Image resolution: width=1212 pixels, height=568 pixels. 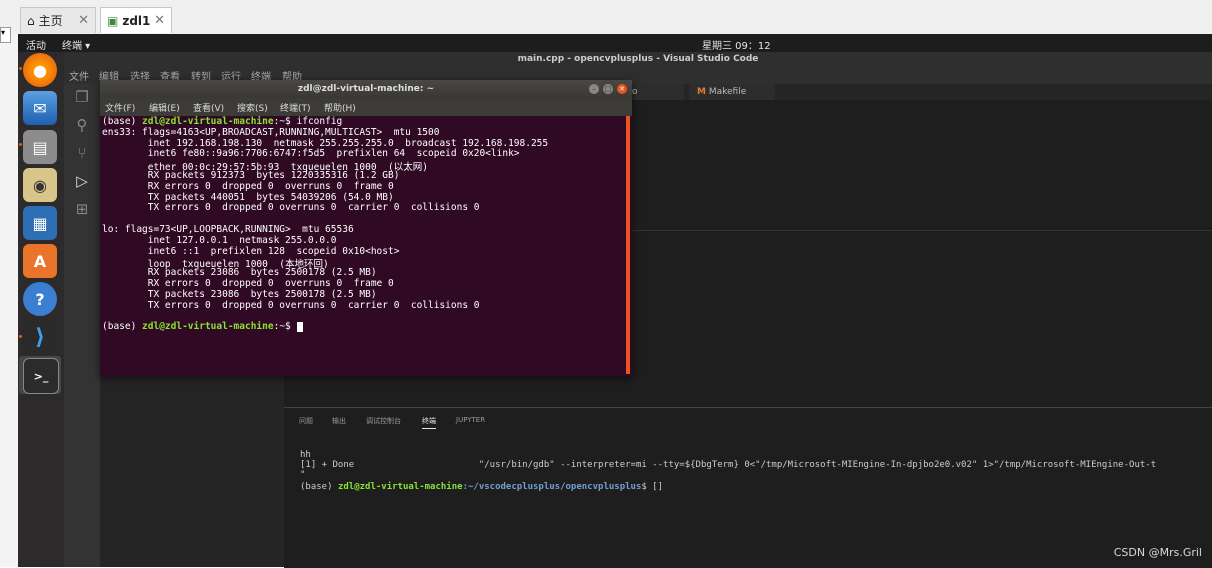 I want to click on command-text: ifconfig, so click(x=319, y=121).